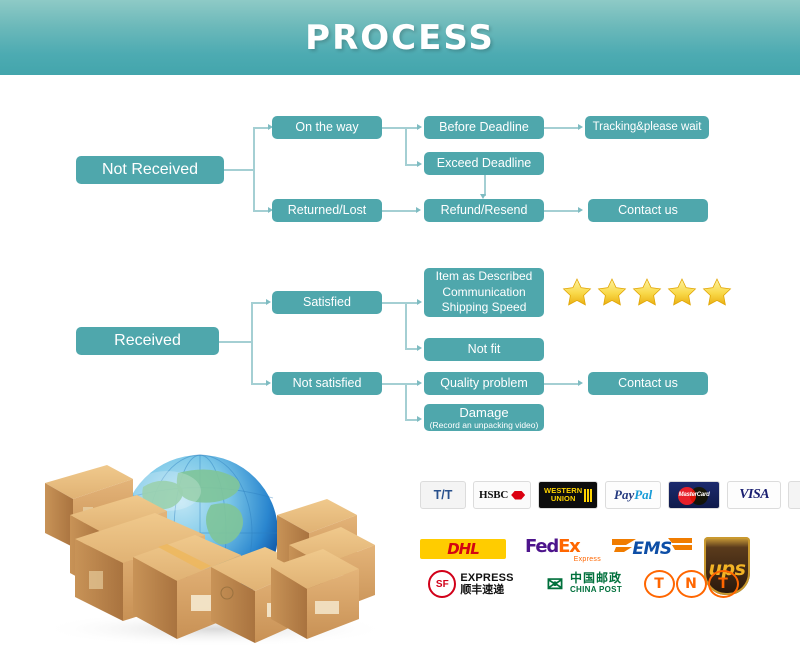  I want to click on payment-badge-paypal: Pay Pal, so click(633, 495).